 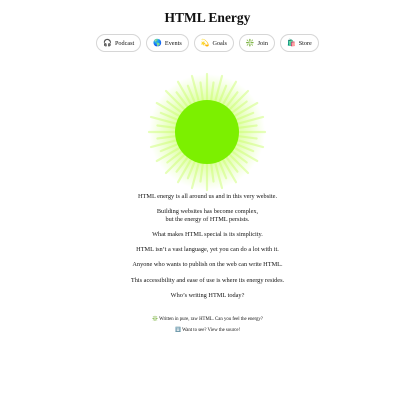 I want to click on view-source-link: Want to see? View the source!, so click(x=211, y=330).